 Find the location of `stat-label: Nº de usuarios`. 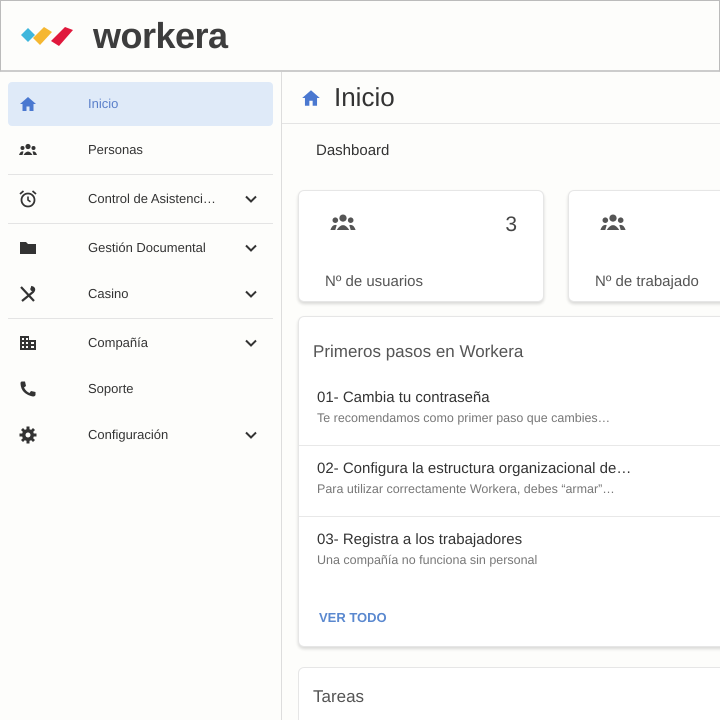

stat-label: Nº de usuarios is located at coordinates (374, 282).